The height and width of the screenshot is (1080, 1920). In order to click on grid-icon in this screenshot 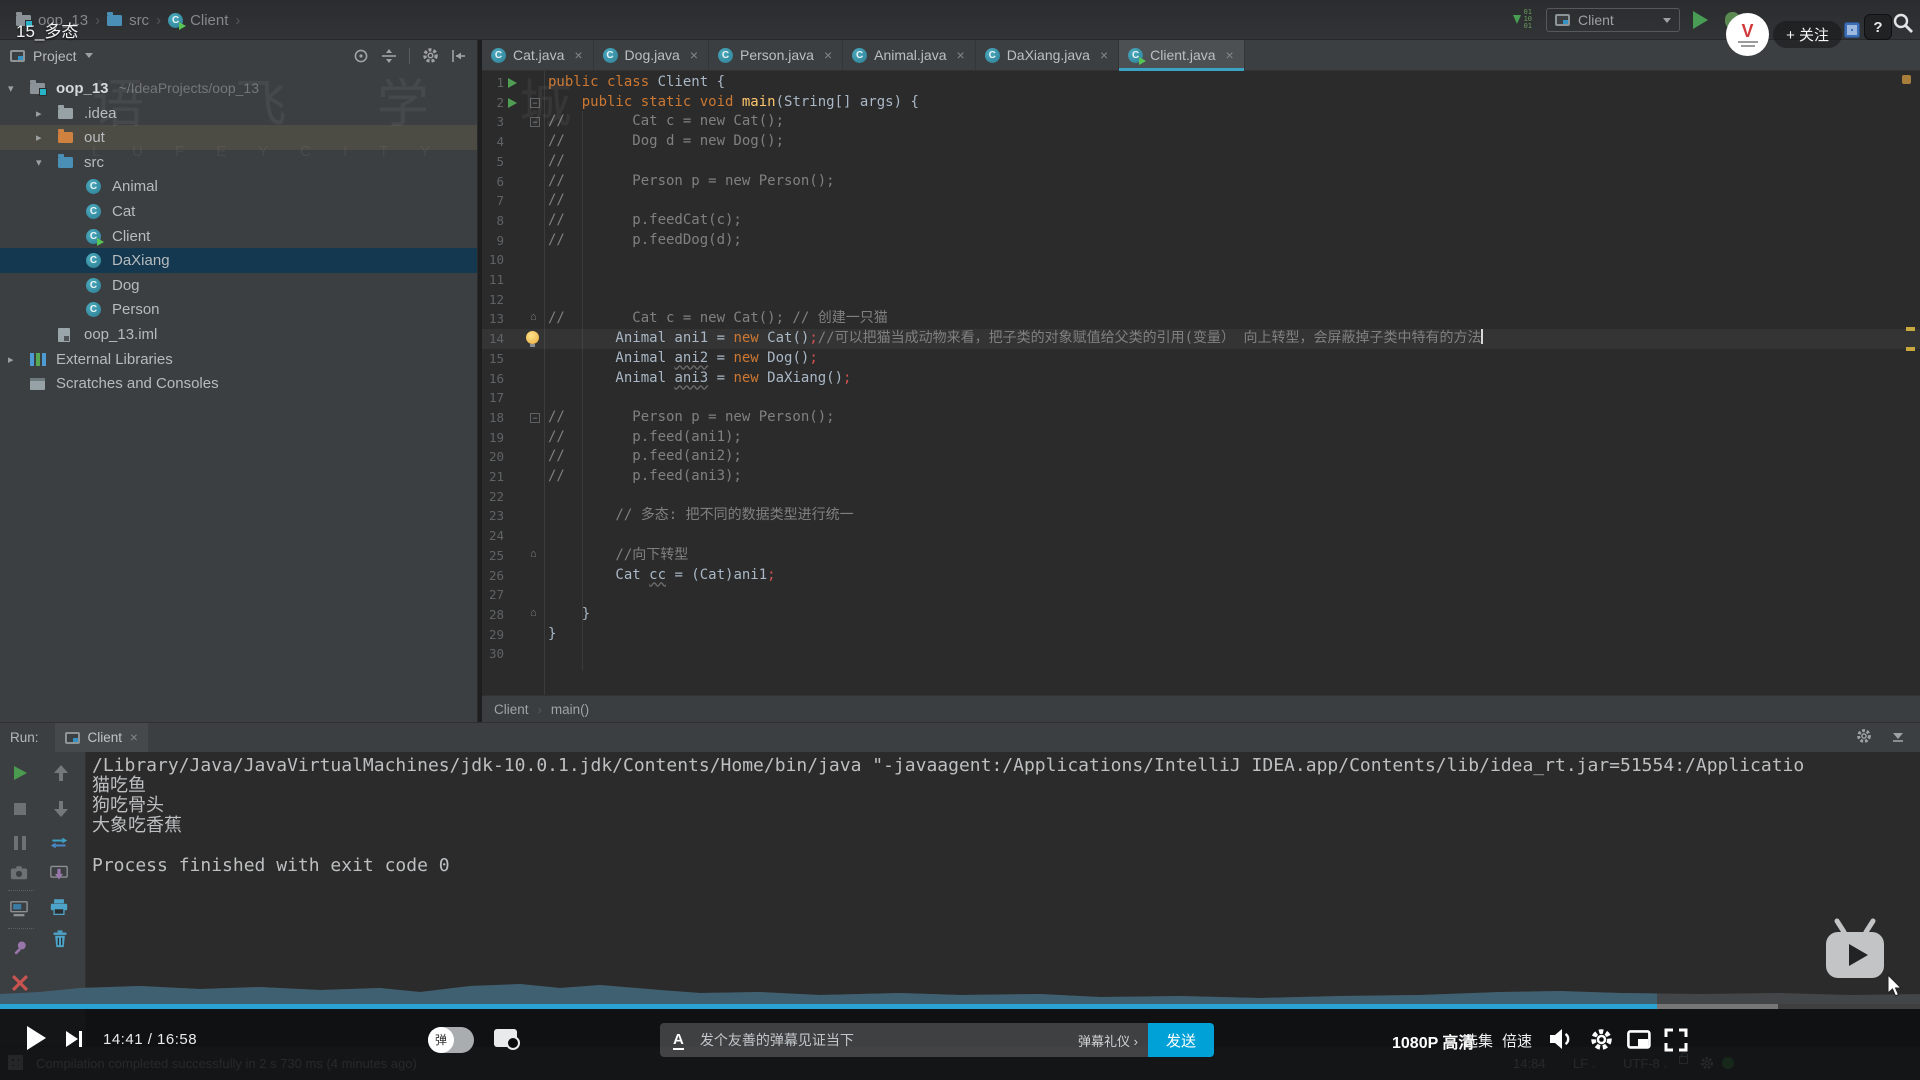, I will do `click(1852, 30)`.